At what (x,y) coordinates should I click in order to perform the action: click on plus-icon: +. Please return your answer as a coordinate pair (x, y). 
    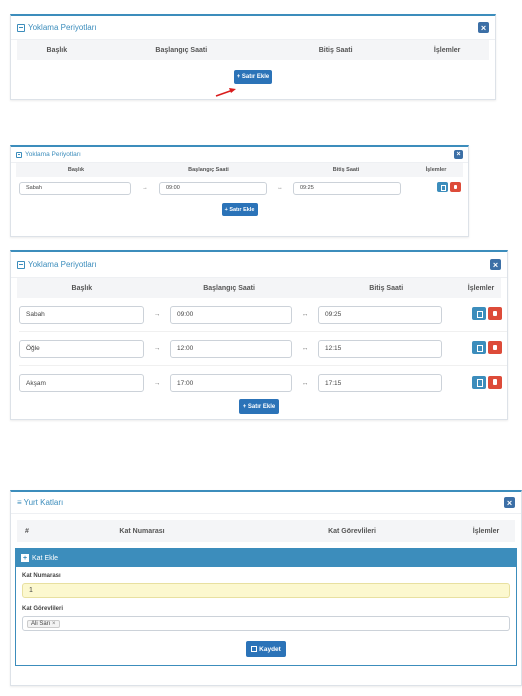
    Looking at the image, I should click on (25, 558).